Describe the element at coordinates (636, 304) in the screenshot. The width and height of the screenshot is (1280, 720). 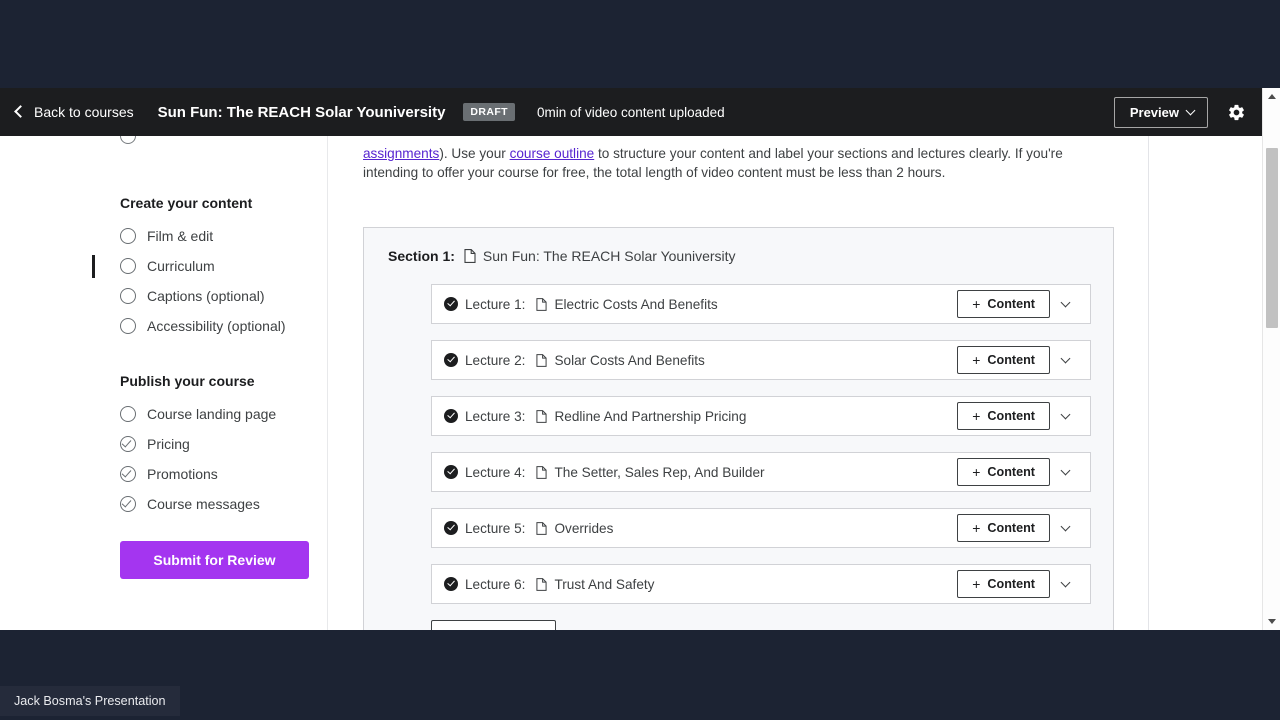
I see `lecture-title: Electric Costs And Benefits` at that location.